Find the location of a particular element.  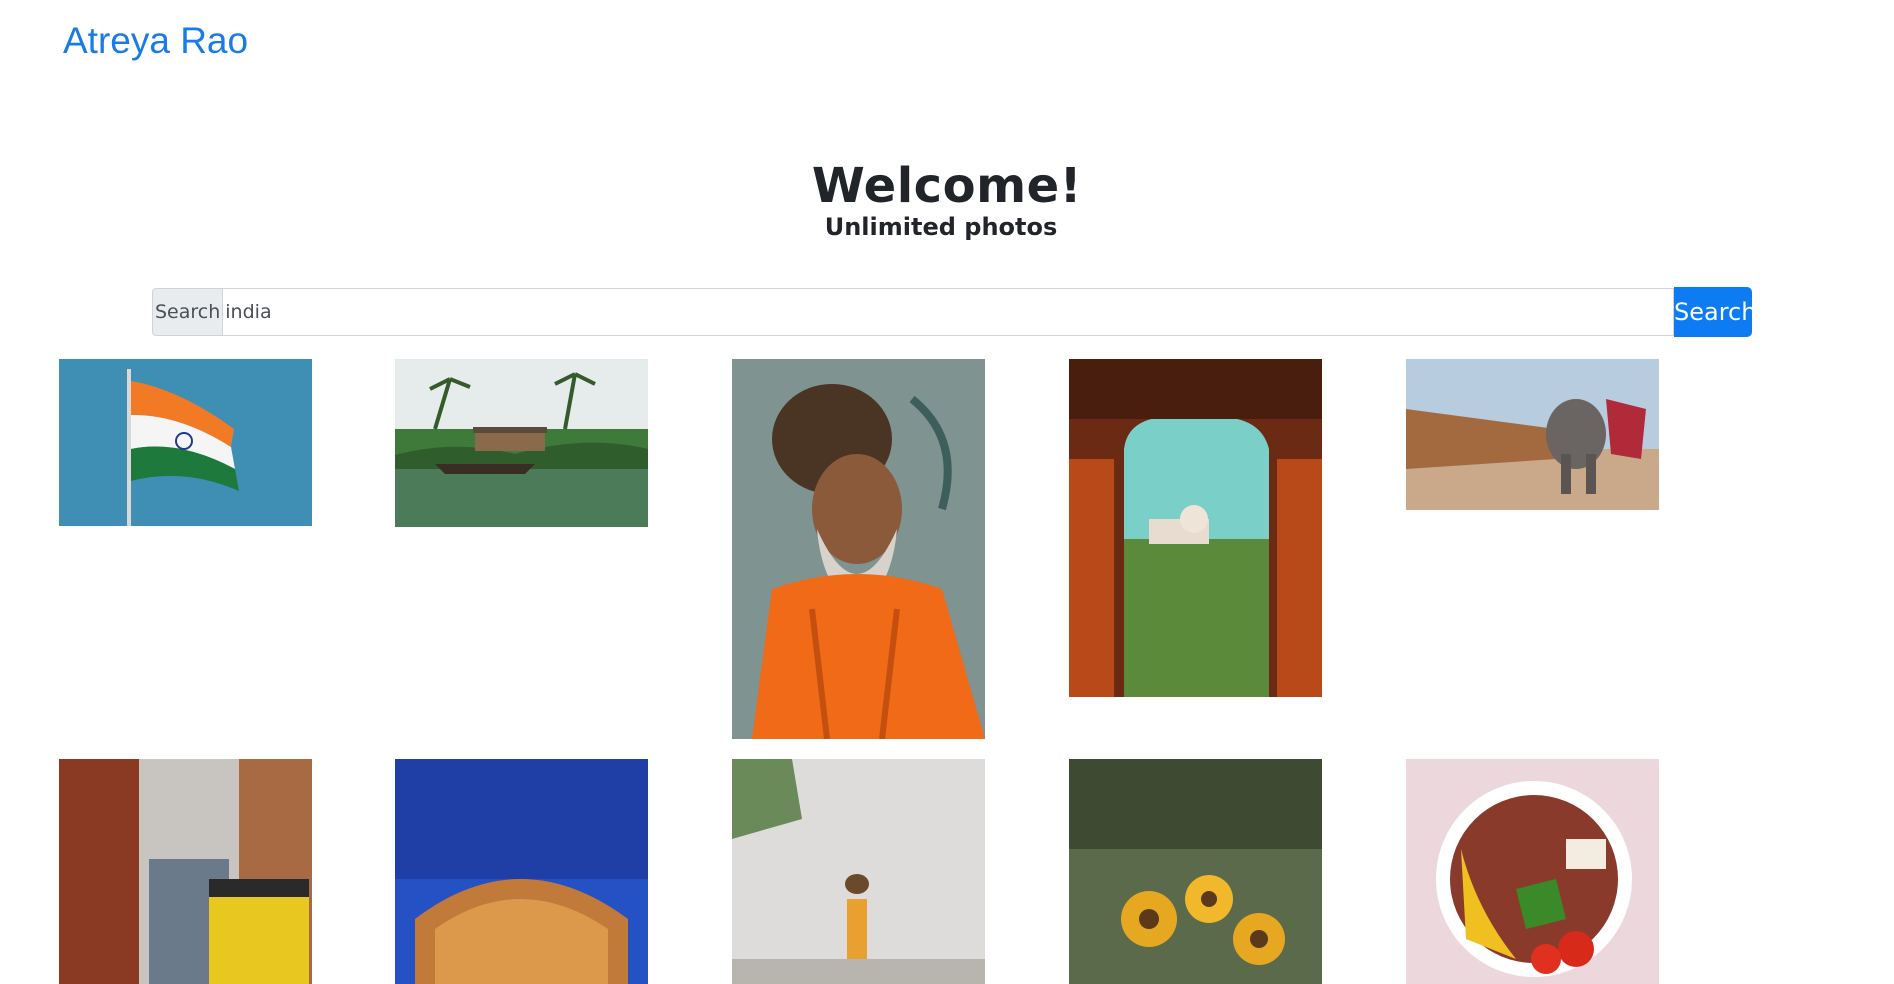

brand-link: Atreya Rao is located at coordinates (155, 40).